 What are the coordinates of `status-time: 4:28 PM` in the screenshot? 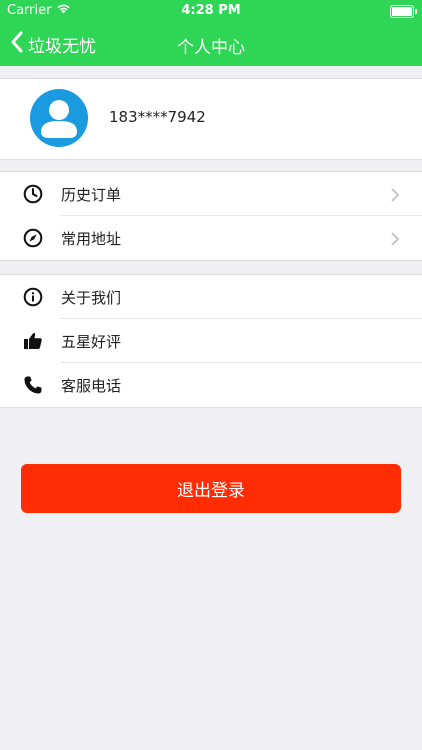 It's located at (211, 10).